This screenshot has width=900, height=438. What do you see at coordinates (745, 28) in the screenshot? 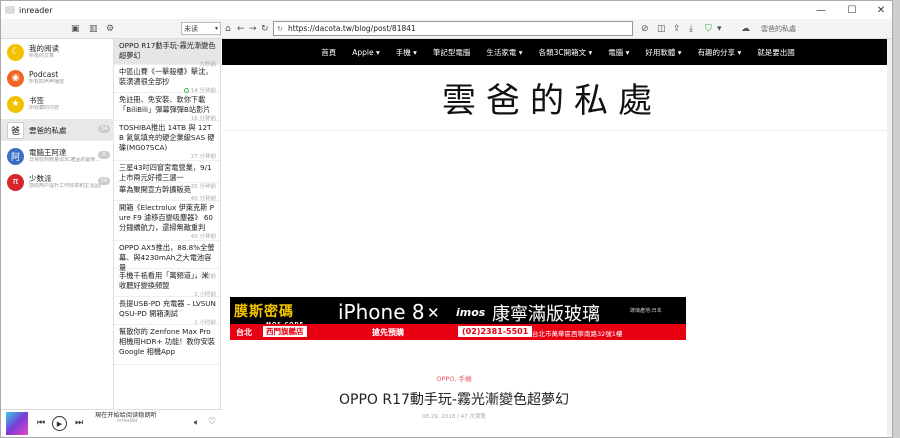
I see `account-avatar-icon: ☁` at bounding box center [745, 28].